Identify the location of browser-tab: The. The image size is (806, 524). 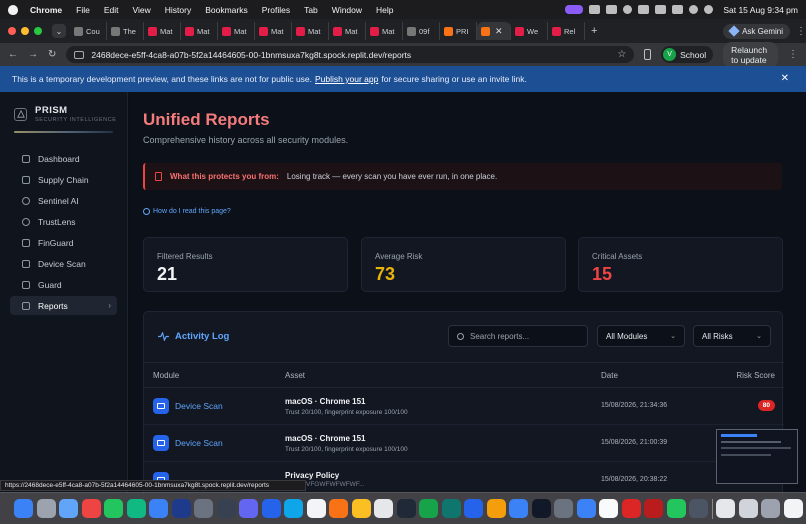
(125, 31).